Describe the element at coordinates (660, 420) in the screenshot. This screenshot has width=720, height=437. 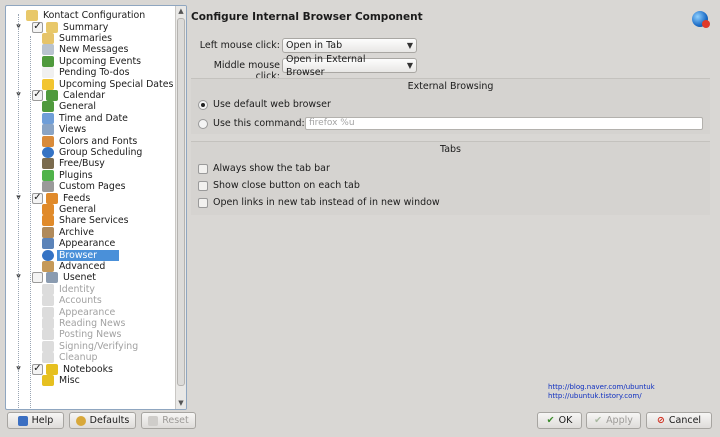
I see `cancel-icon: ⊘` at that location.